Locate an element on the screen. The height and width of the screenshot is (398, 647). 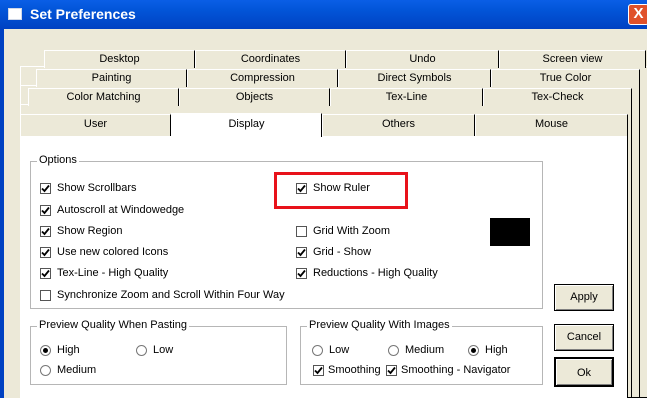
show-scrollbars-label: Show Scrollbars is located at coordinates (97, 188).